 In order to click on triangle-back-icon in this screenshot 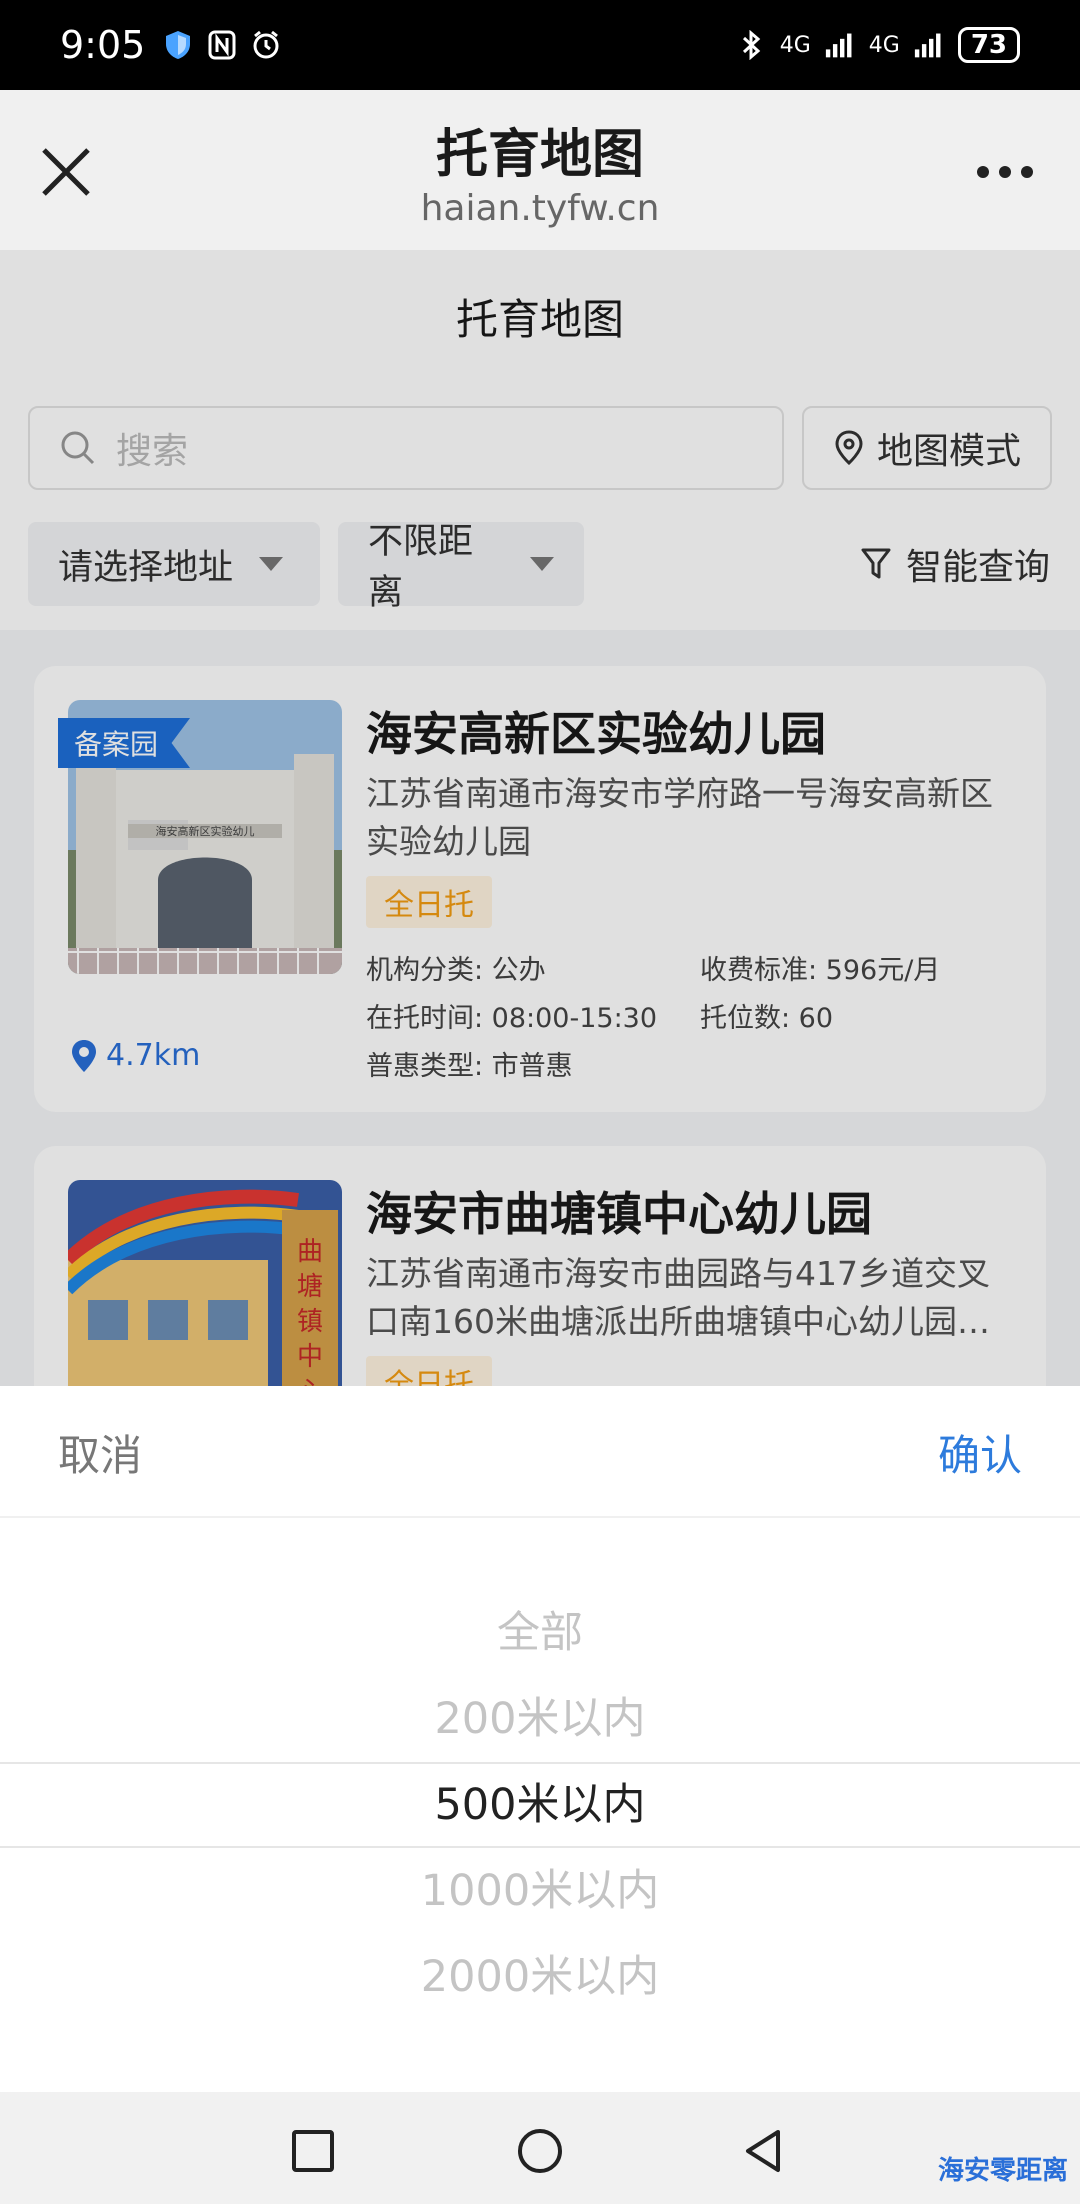, I will do `click(763, 2151)`.